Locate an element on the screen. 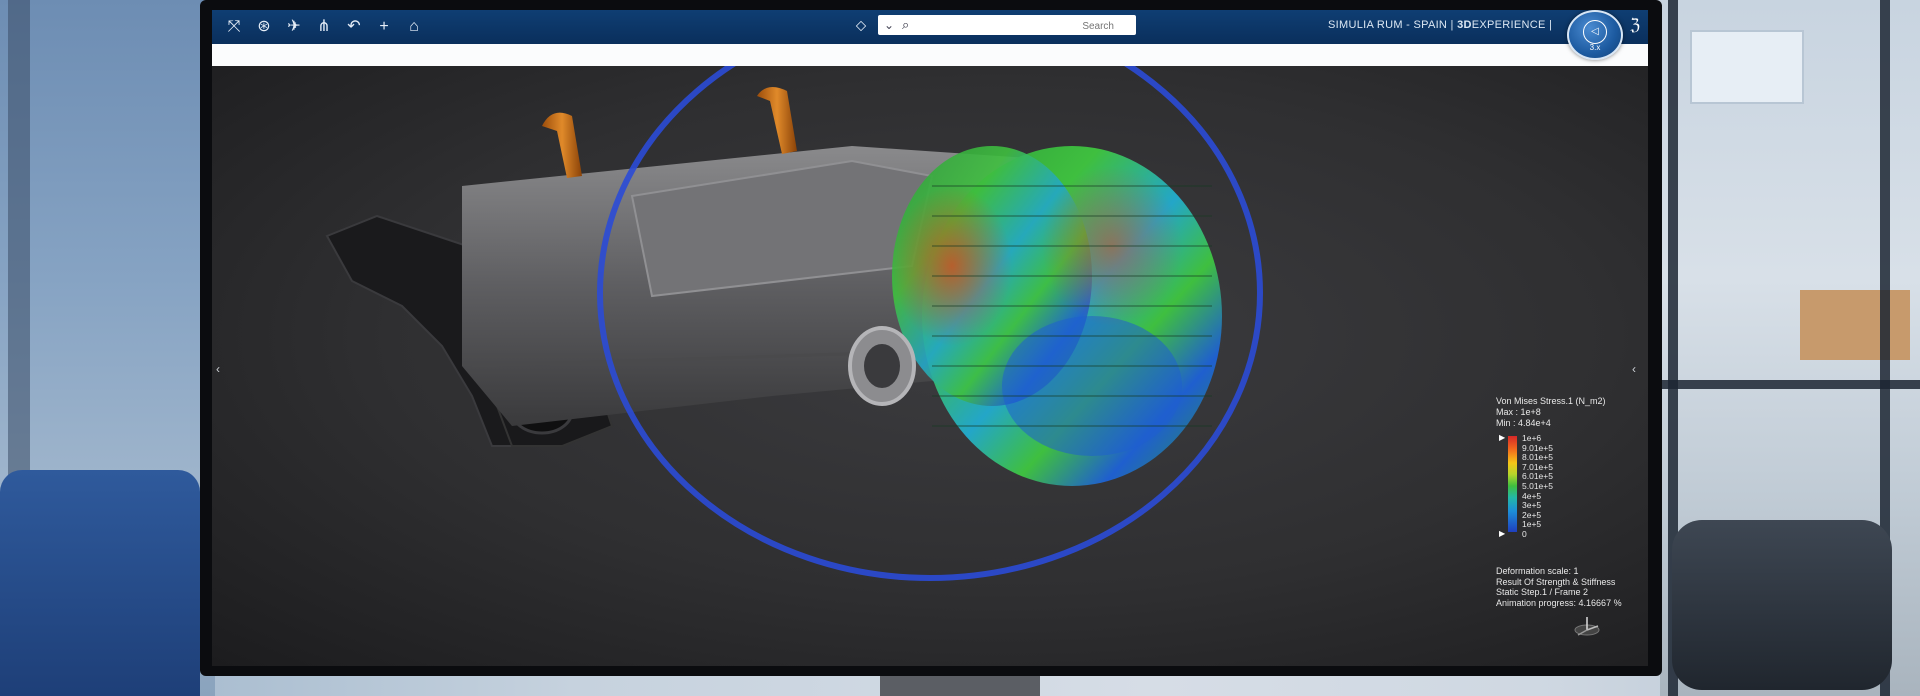  result-name: Result Of Strength & Stiffness is located at coordinates (1556, 581).